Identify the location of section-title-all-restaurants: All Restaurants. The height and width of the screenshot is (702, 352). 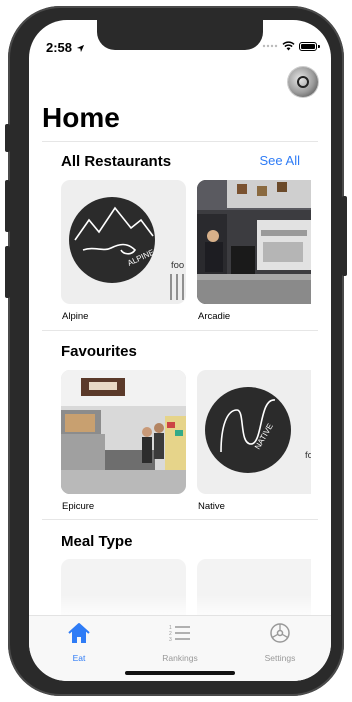
(116, 161).